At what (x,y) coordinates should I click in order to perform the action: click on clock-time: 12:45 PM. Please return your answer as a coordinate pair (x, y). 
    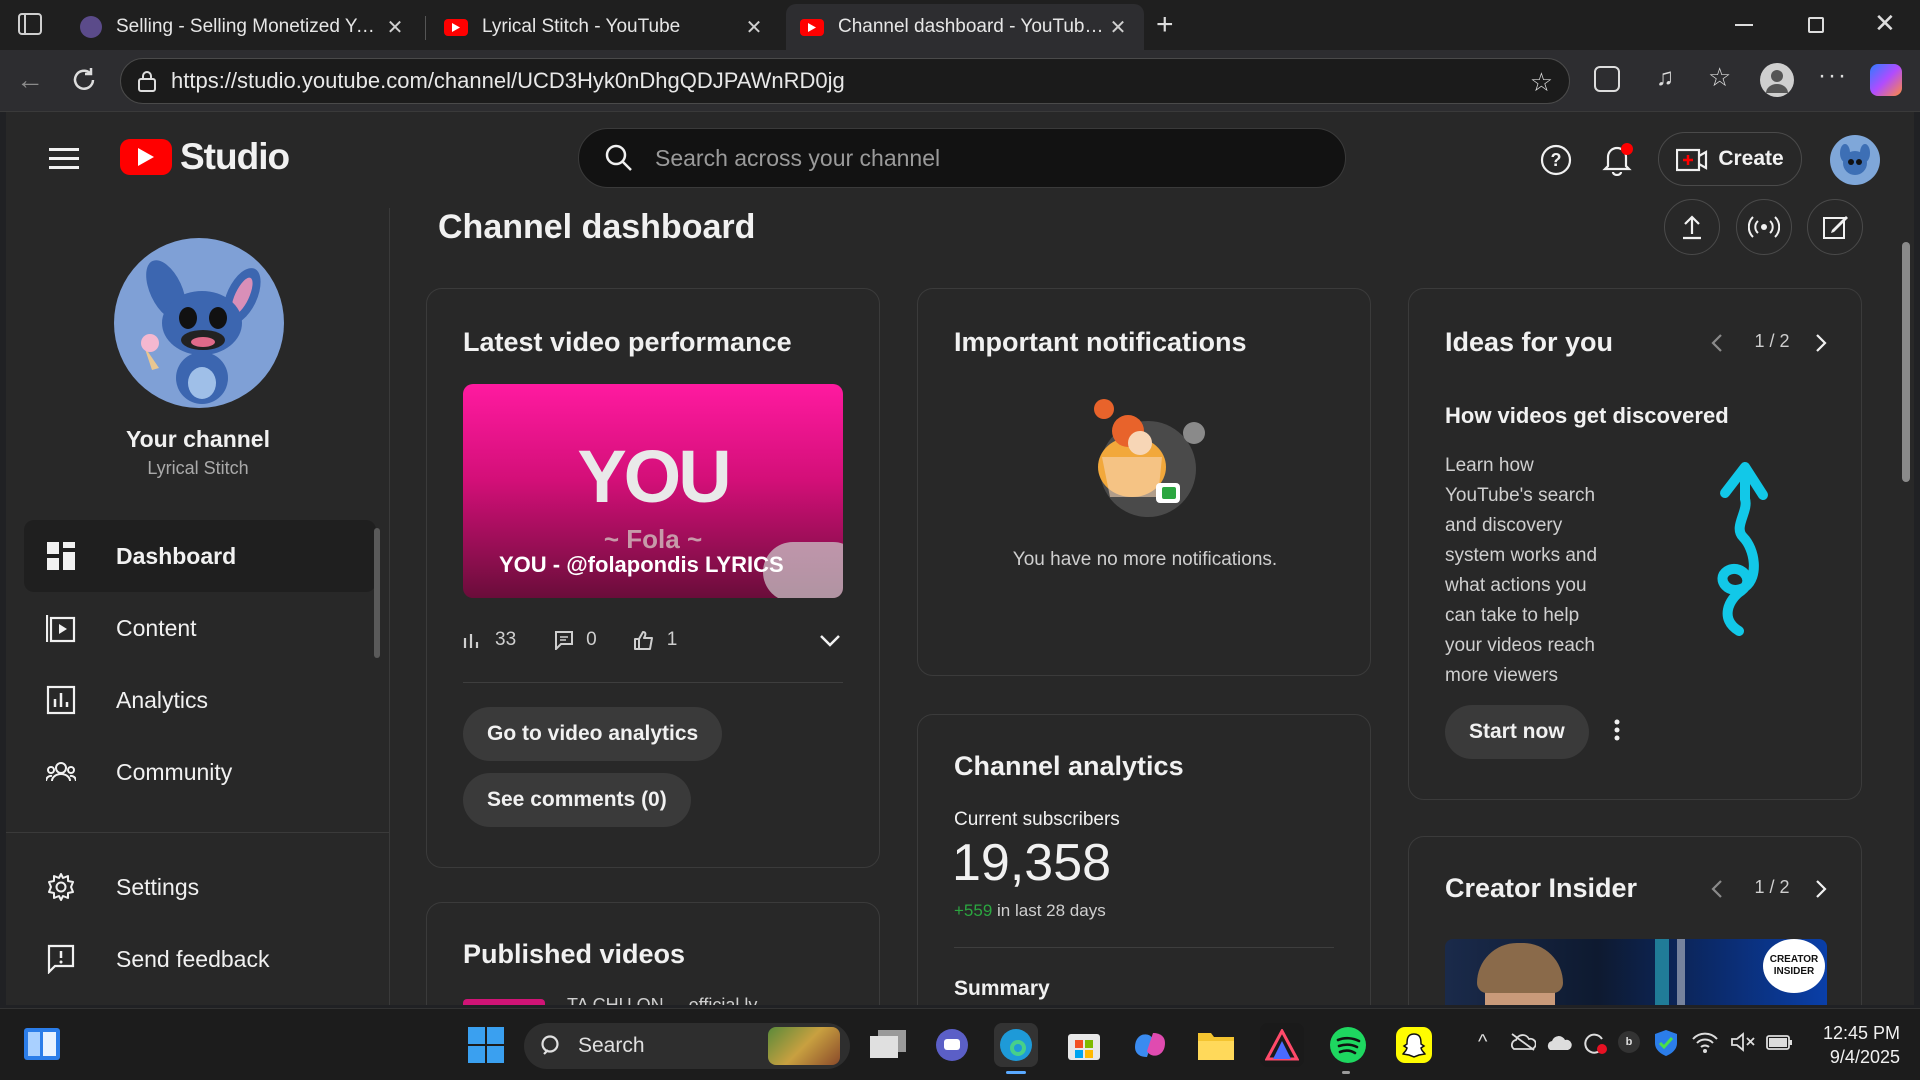
    Looking at the image, I should click on (1850, 1033).